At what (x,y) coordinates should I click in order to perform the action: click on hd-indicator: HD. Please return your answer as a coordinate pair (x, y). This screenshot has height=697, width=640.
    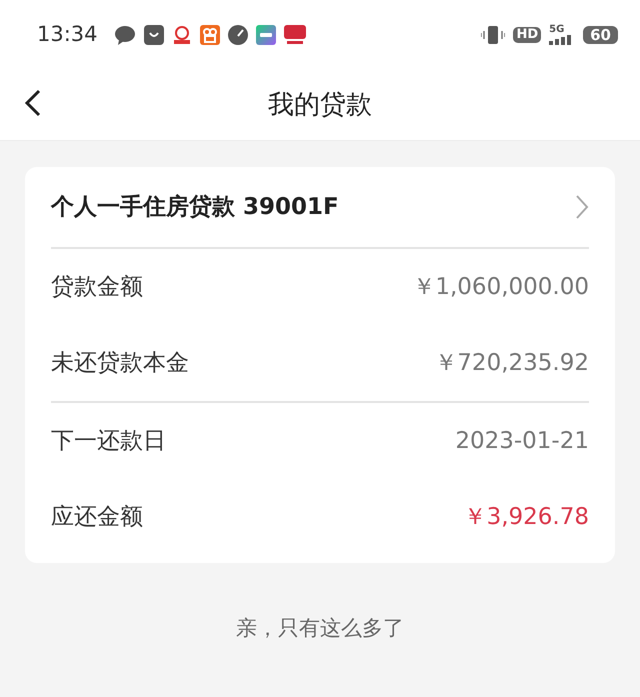
    Looking at the image, I should click on (527, 35).